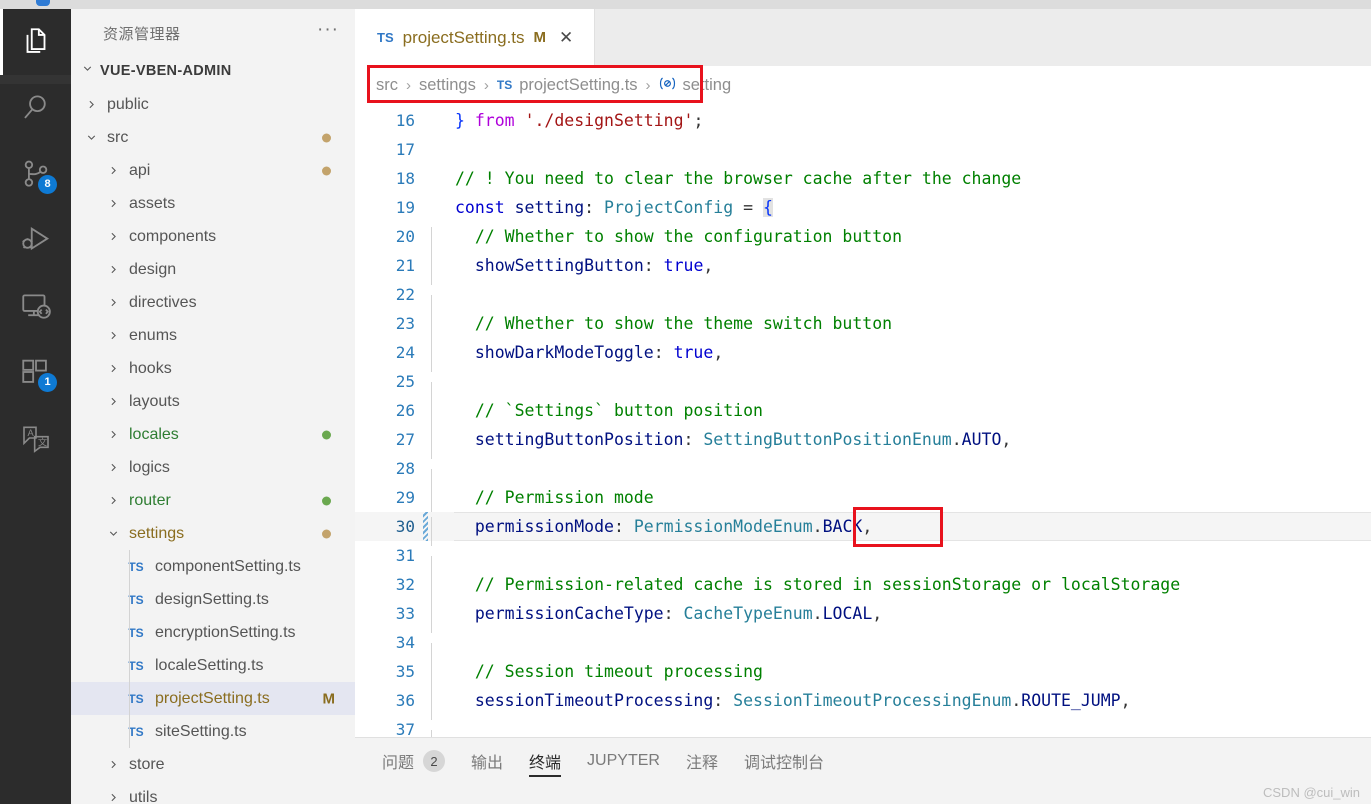  What do you see at coordinates (702, 761) in the screenshot?
I see `panel-tab-注释: 注释` at bounding box center [702, 761].